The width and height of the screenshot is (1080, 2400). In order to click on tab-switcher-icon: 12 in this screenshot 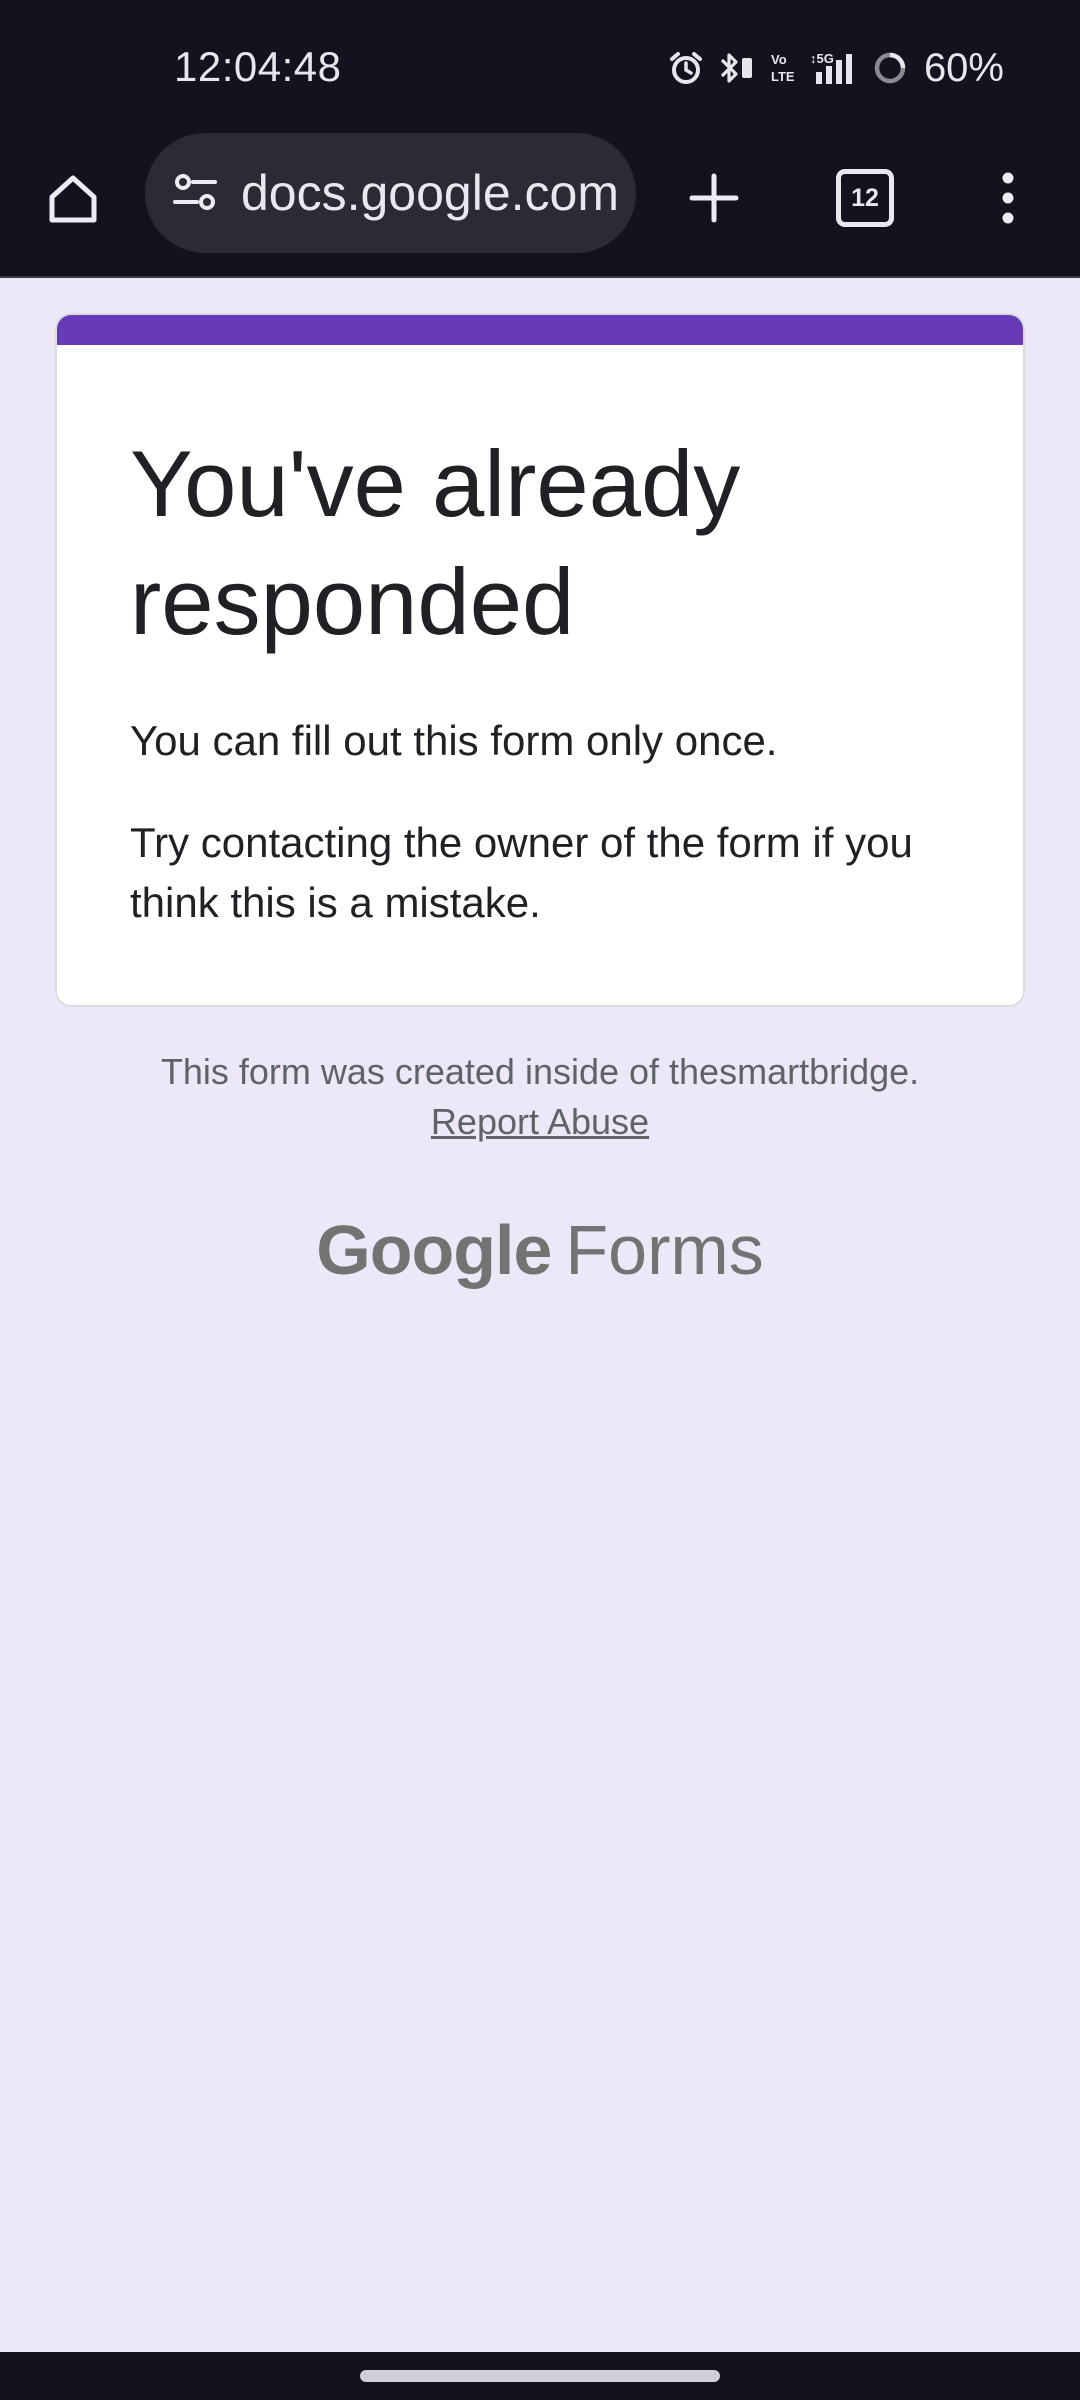, I will do `click(865, 198)`.